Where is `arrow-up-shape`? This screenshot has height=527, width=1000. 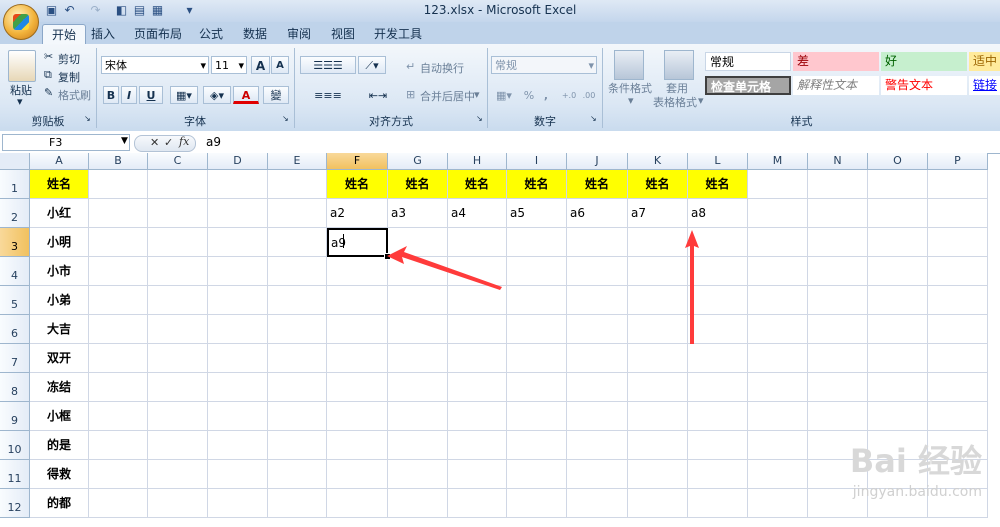 arrow-up-shape is located at coordinates (692, 287).